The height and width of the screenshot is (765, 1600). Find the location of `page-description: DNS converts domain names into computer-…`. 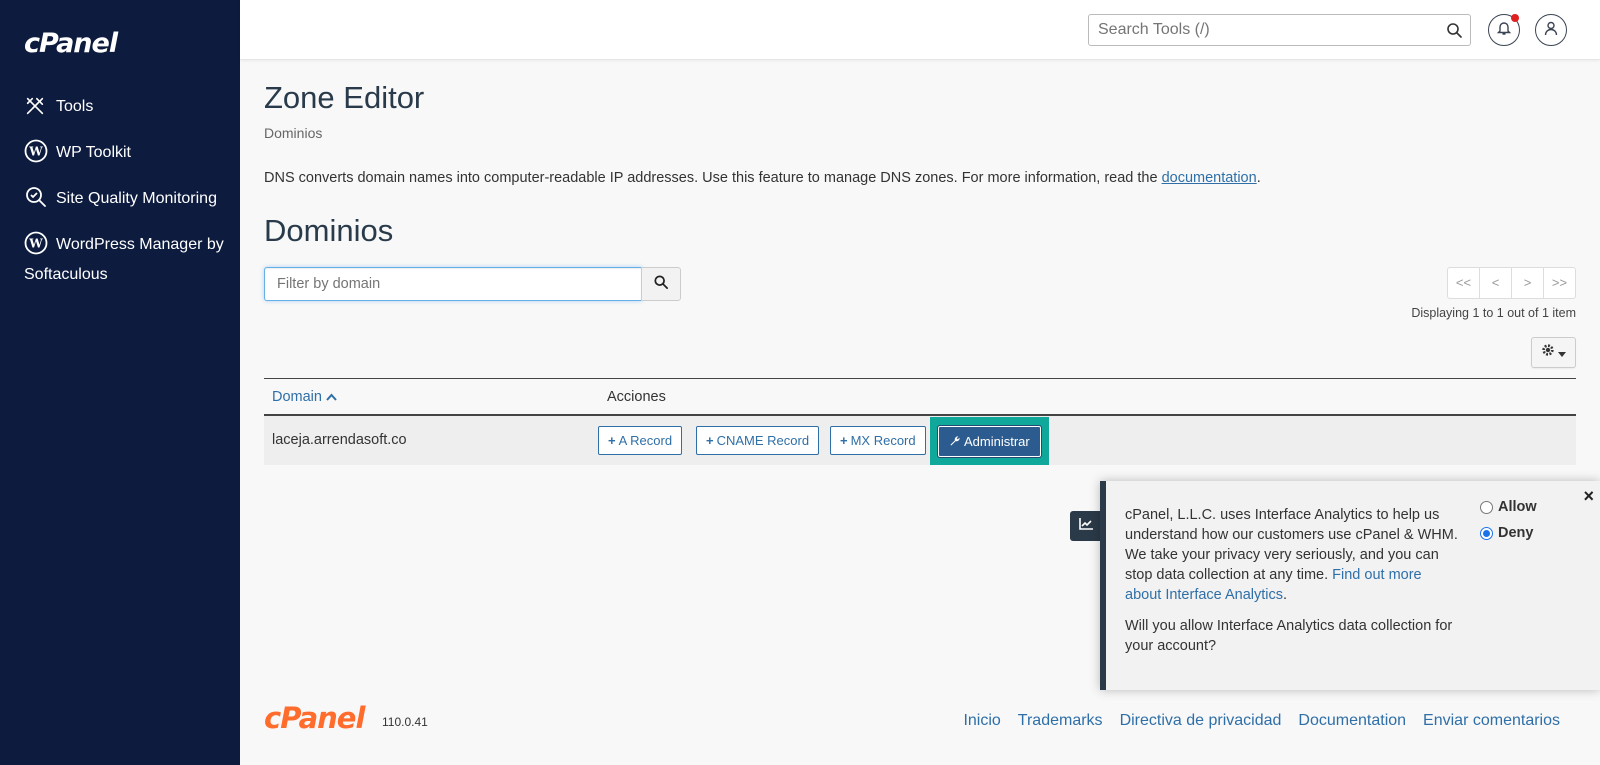

page-description: DNS converts domain names into computer-… is located at coordinates (762, 178).